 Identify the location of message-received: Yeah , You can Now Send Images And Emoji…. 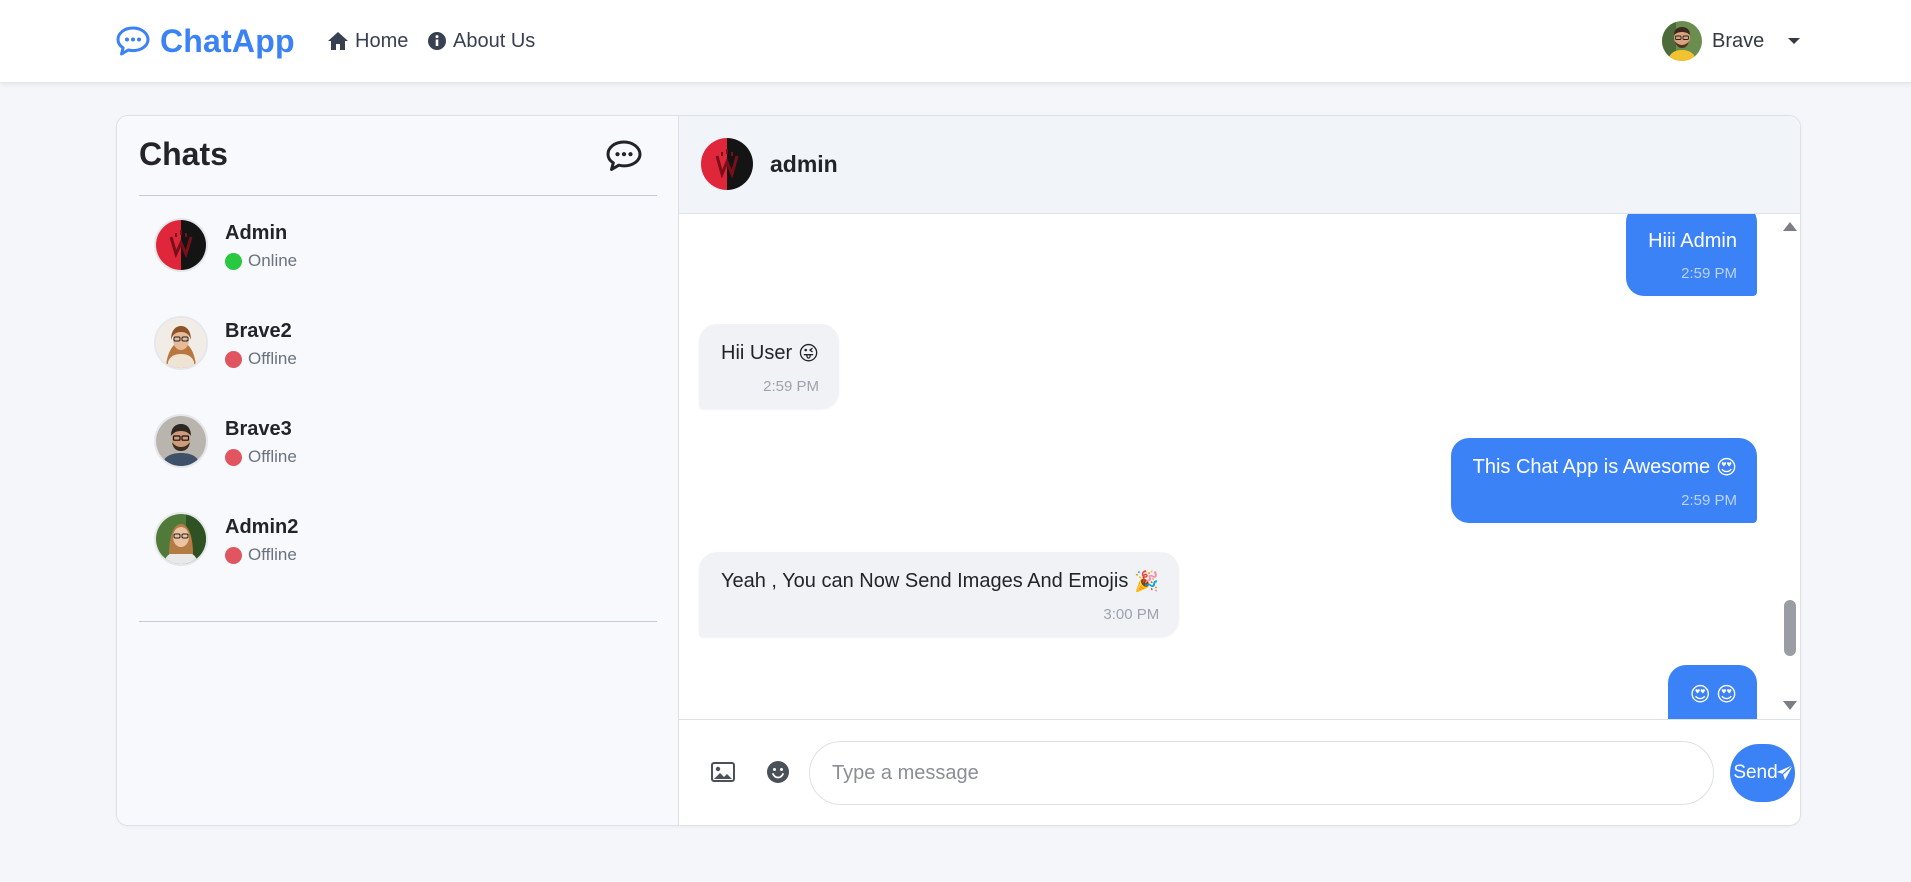
(939, 594).